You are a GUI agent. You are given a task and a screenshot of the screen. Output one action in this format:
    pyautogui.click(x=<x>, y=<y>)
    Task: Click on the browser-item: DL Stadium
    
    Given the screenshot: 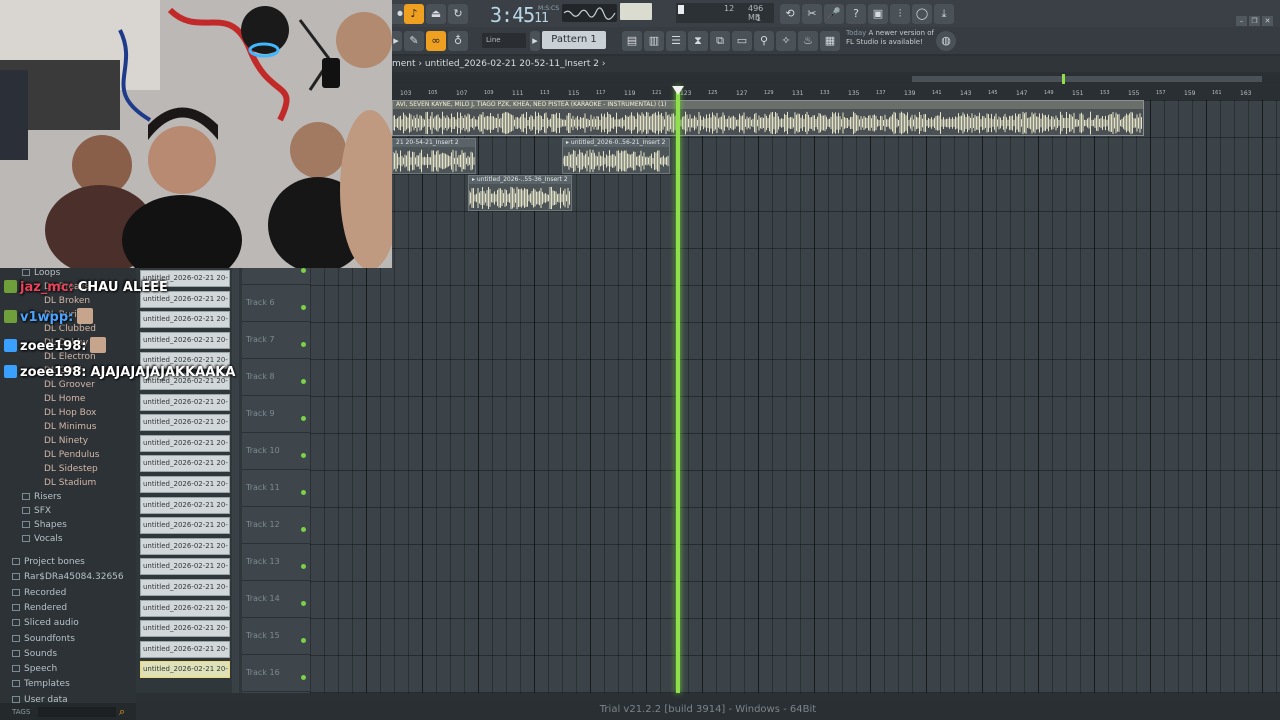 What is the action you would take?
    pyautogui.click(x=64, y=483)
    